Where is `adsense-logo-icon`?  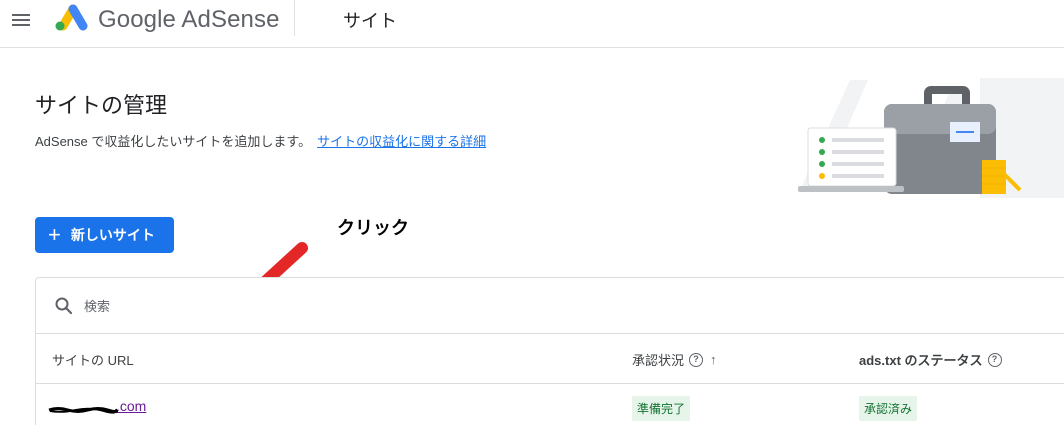 adsense-logo-icon is located at coordinates (71, 17).